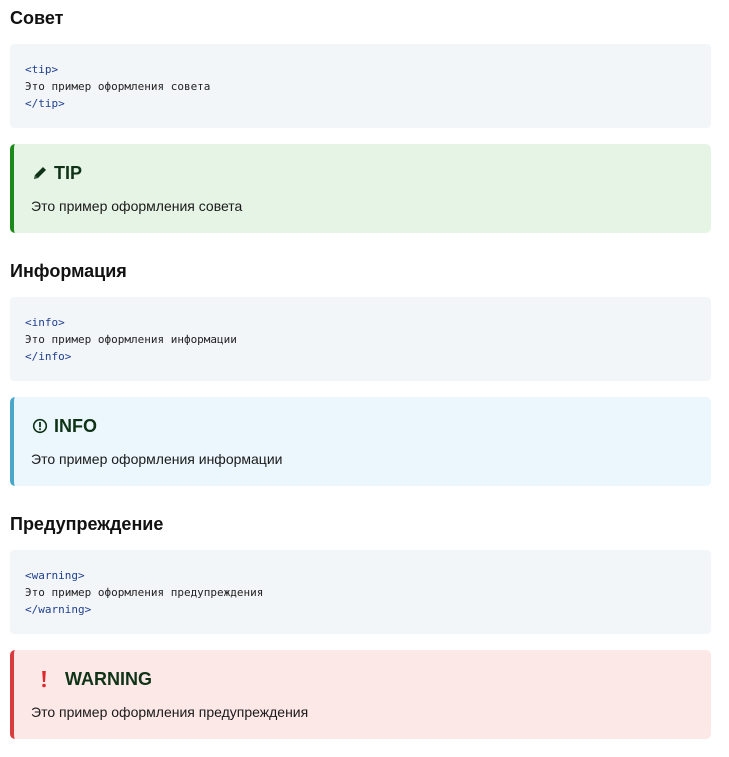 This screenshot has height=757, width=729. Describe the element at coordinates (360, 441) in the screenshot. I see `callout-info: INFO Это пример оформления информации` at that location.